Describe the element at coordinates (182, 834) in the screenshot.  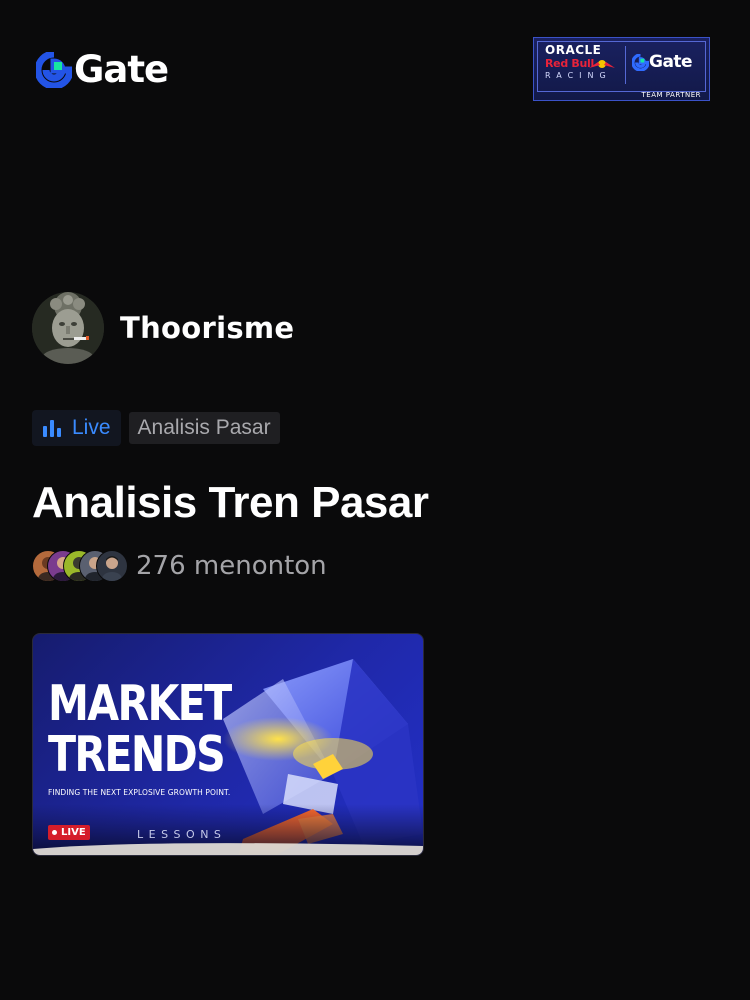
I see `cover-lessons-label: LESSONS` at that location.